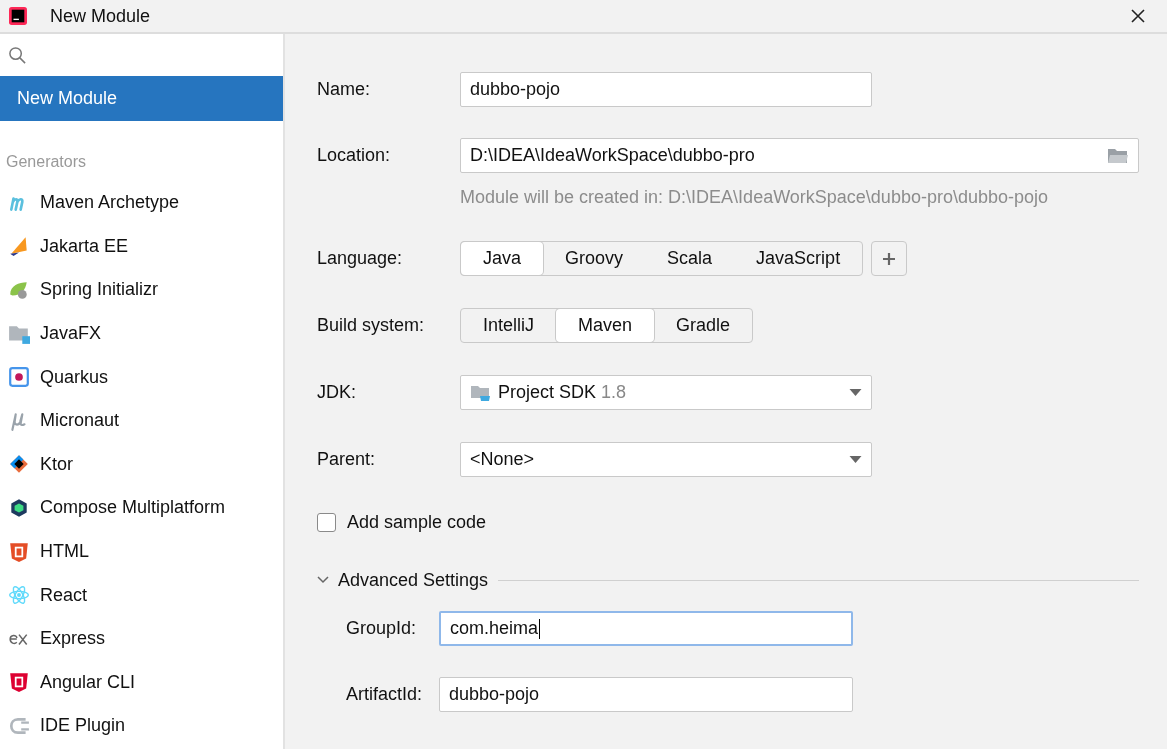 This screenshot has height=749, width=1167. Describe the element at coordinates (19, 507) in the screenshot. I see `hexagon-icon` at that location.